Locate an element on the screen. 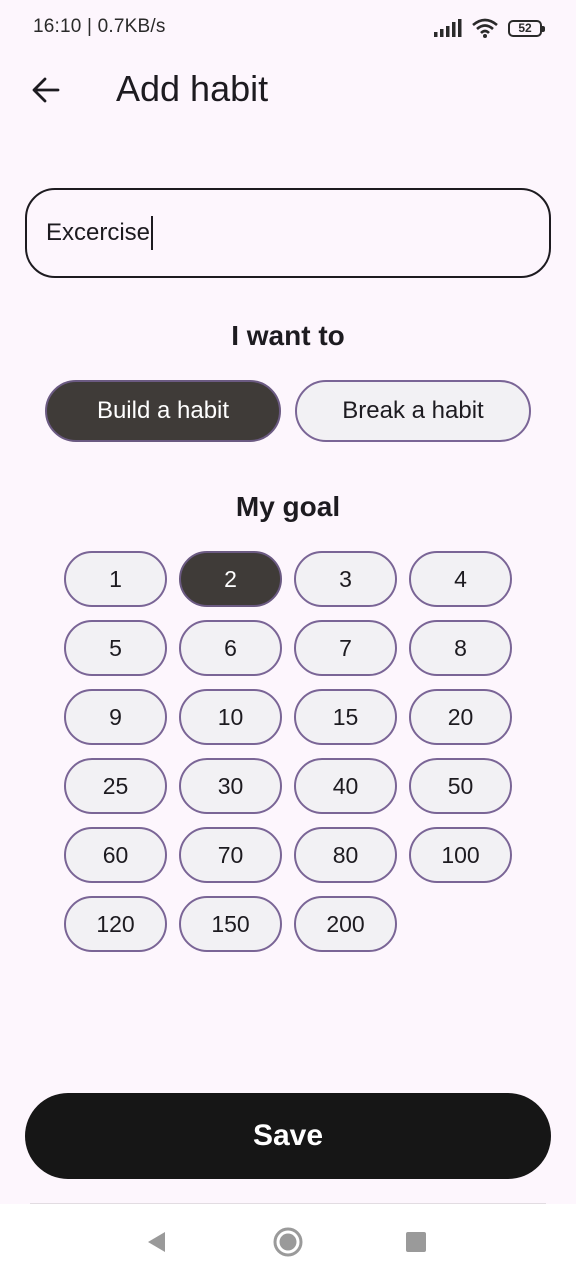  square-recents-icon is located at coordinates (416, 1242).